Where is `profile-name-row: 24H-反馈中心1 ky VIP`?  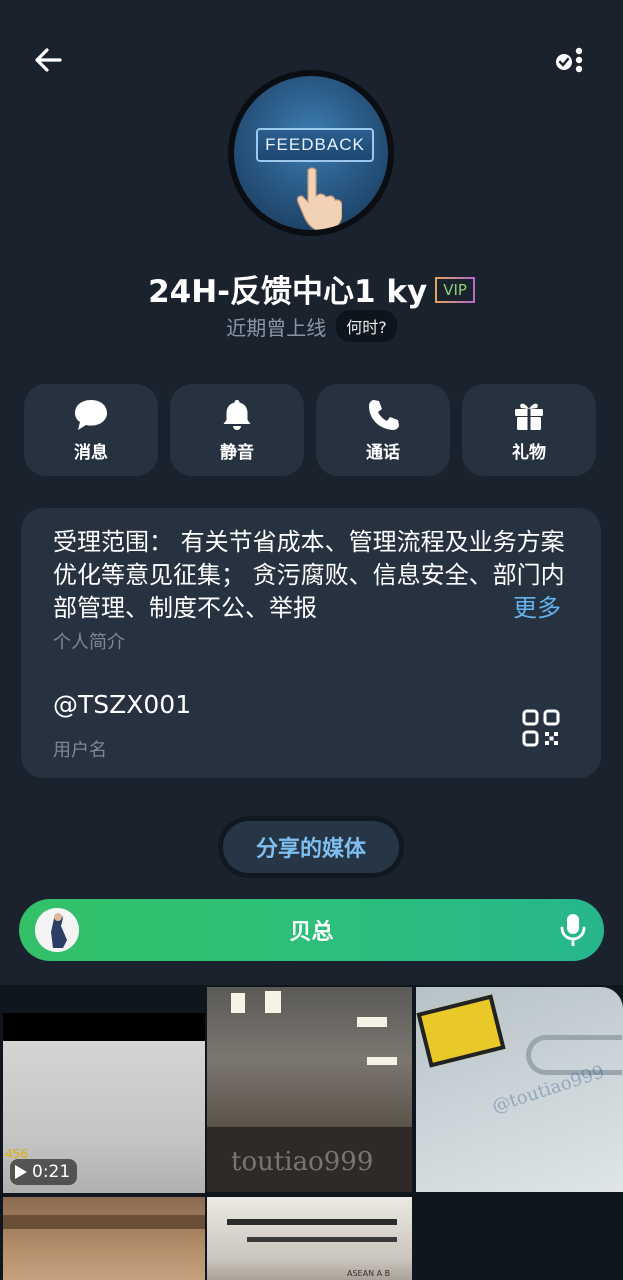 profile-name-row: 24H-反馈中心1 ky VIP is located at coordinates (311, 288).